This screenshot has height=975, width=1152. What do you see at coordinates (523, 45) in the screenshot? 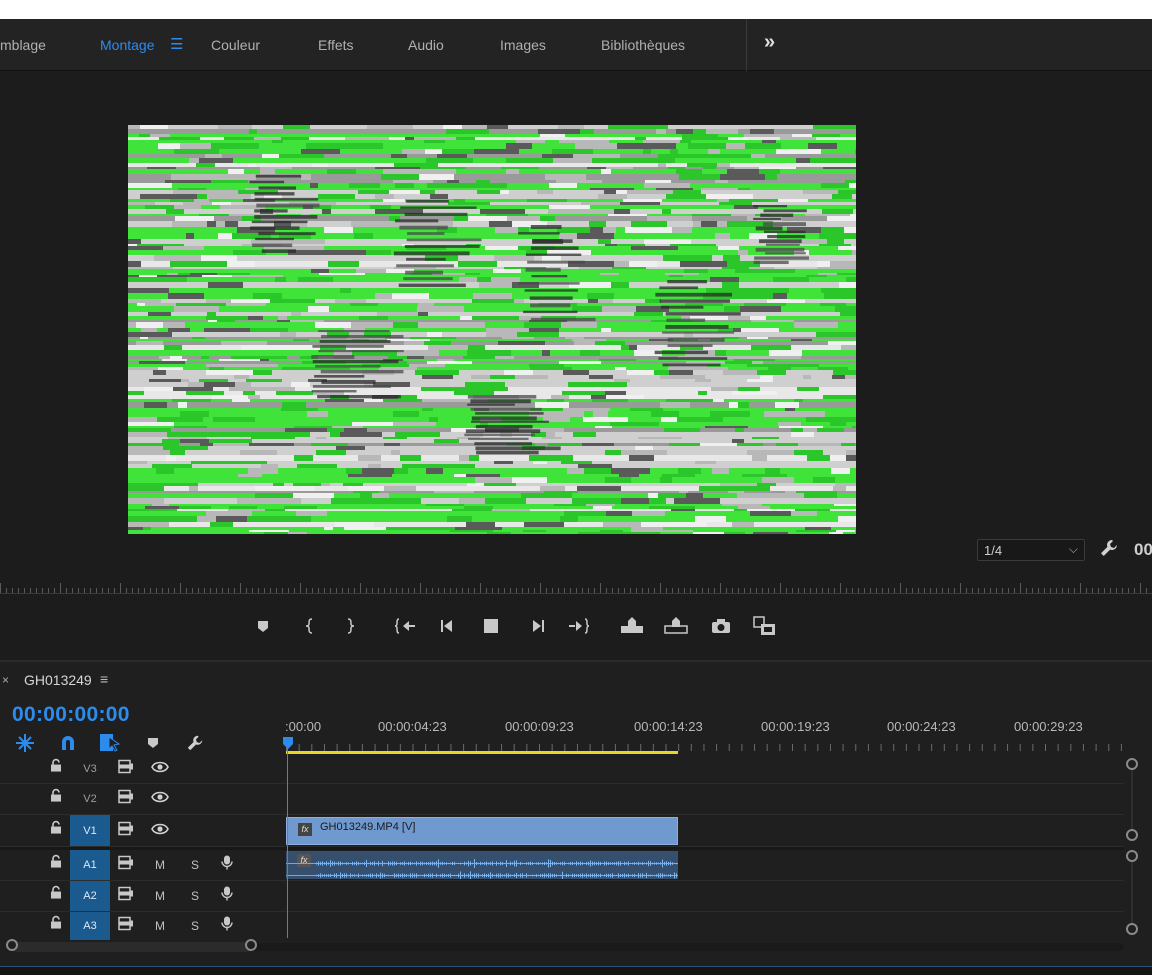
I see `tab-images: Images` at bounding box center [523, 45].